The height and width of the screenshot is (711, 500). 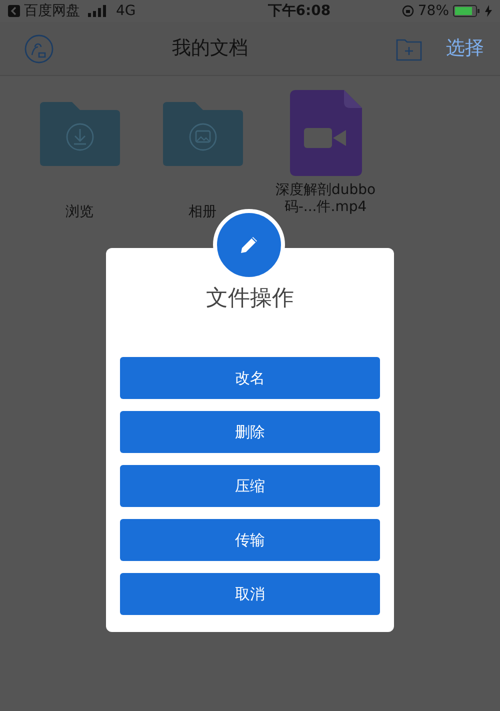 What do you see at coordinates (14, 11) in the screenshot?
I see `back-icon` at bounding box center [14, 11].